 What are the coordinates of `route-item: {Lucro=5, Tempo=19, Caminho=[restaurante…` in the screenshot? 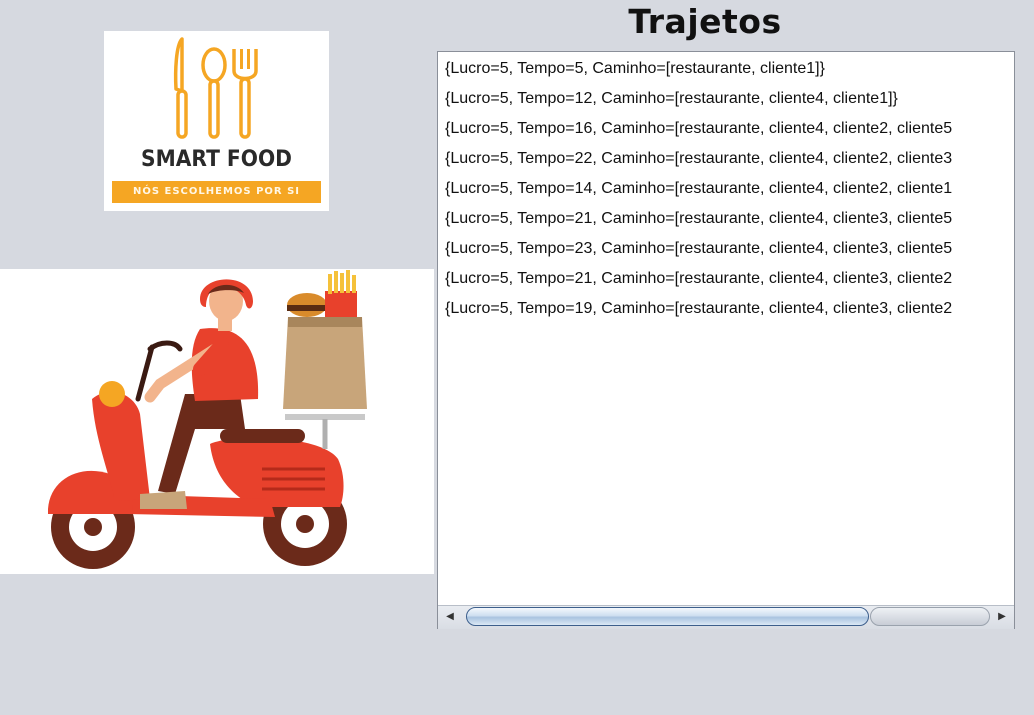 It's located at (729, 313).